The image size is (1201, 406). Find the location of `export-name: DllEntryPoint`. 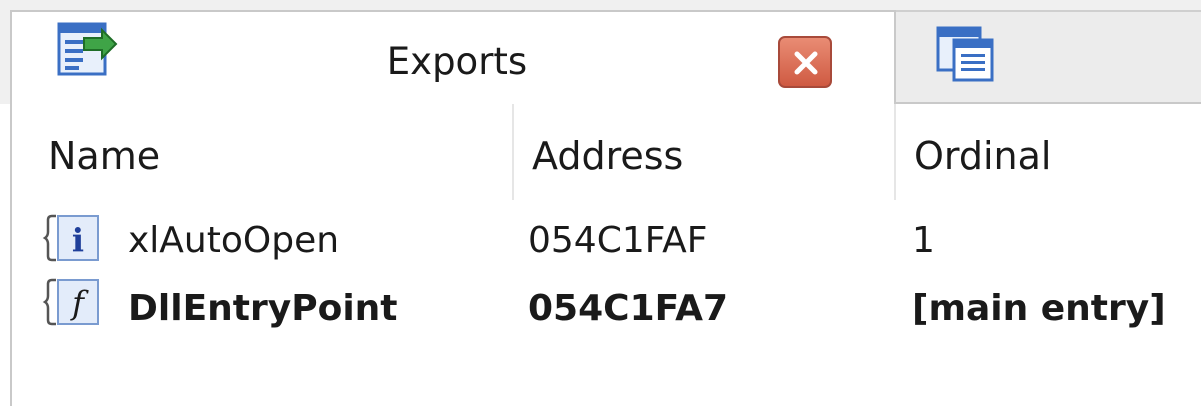

export-name: DllEntryPoint is located at coordinates (263, 308).